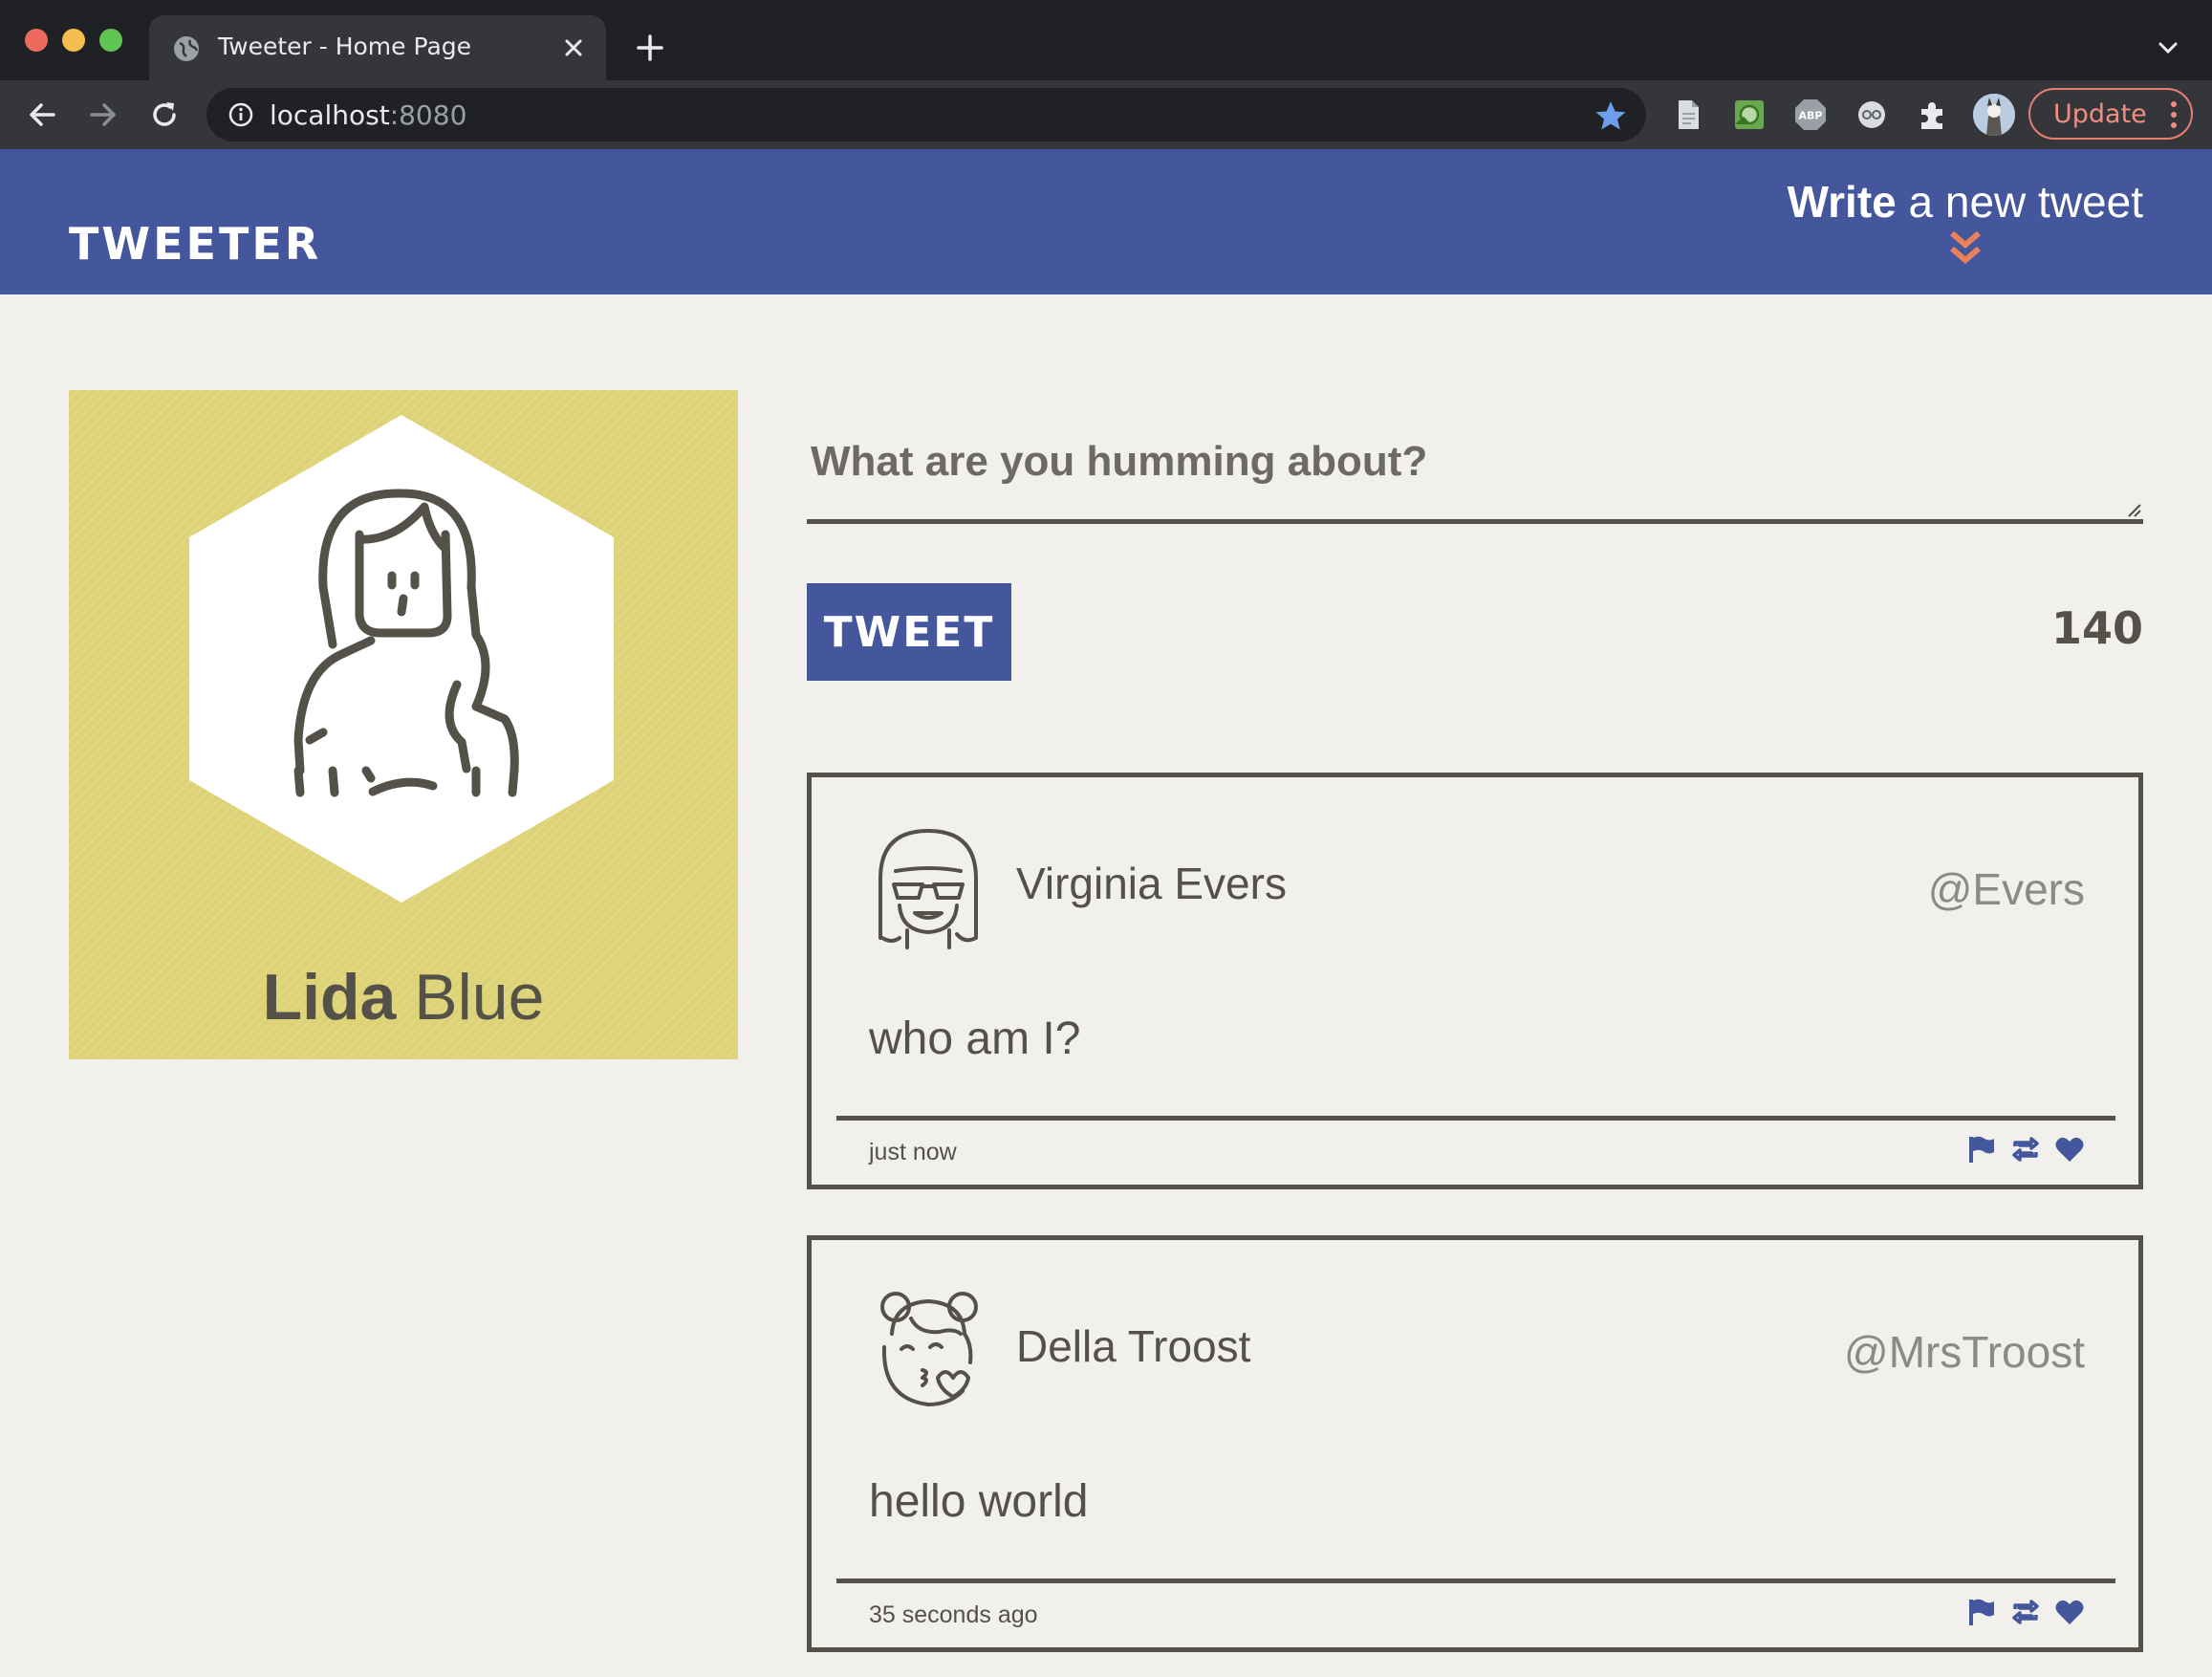  Describe the element at coordinates (1750, 115) in the screenshot. I see `photo-extension-icon` at that location.